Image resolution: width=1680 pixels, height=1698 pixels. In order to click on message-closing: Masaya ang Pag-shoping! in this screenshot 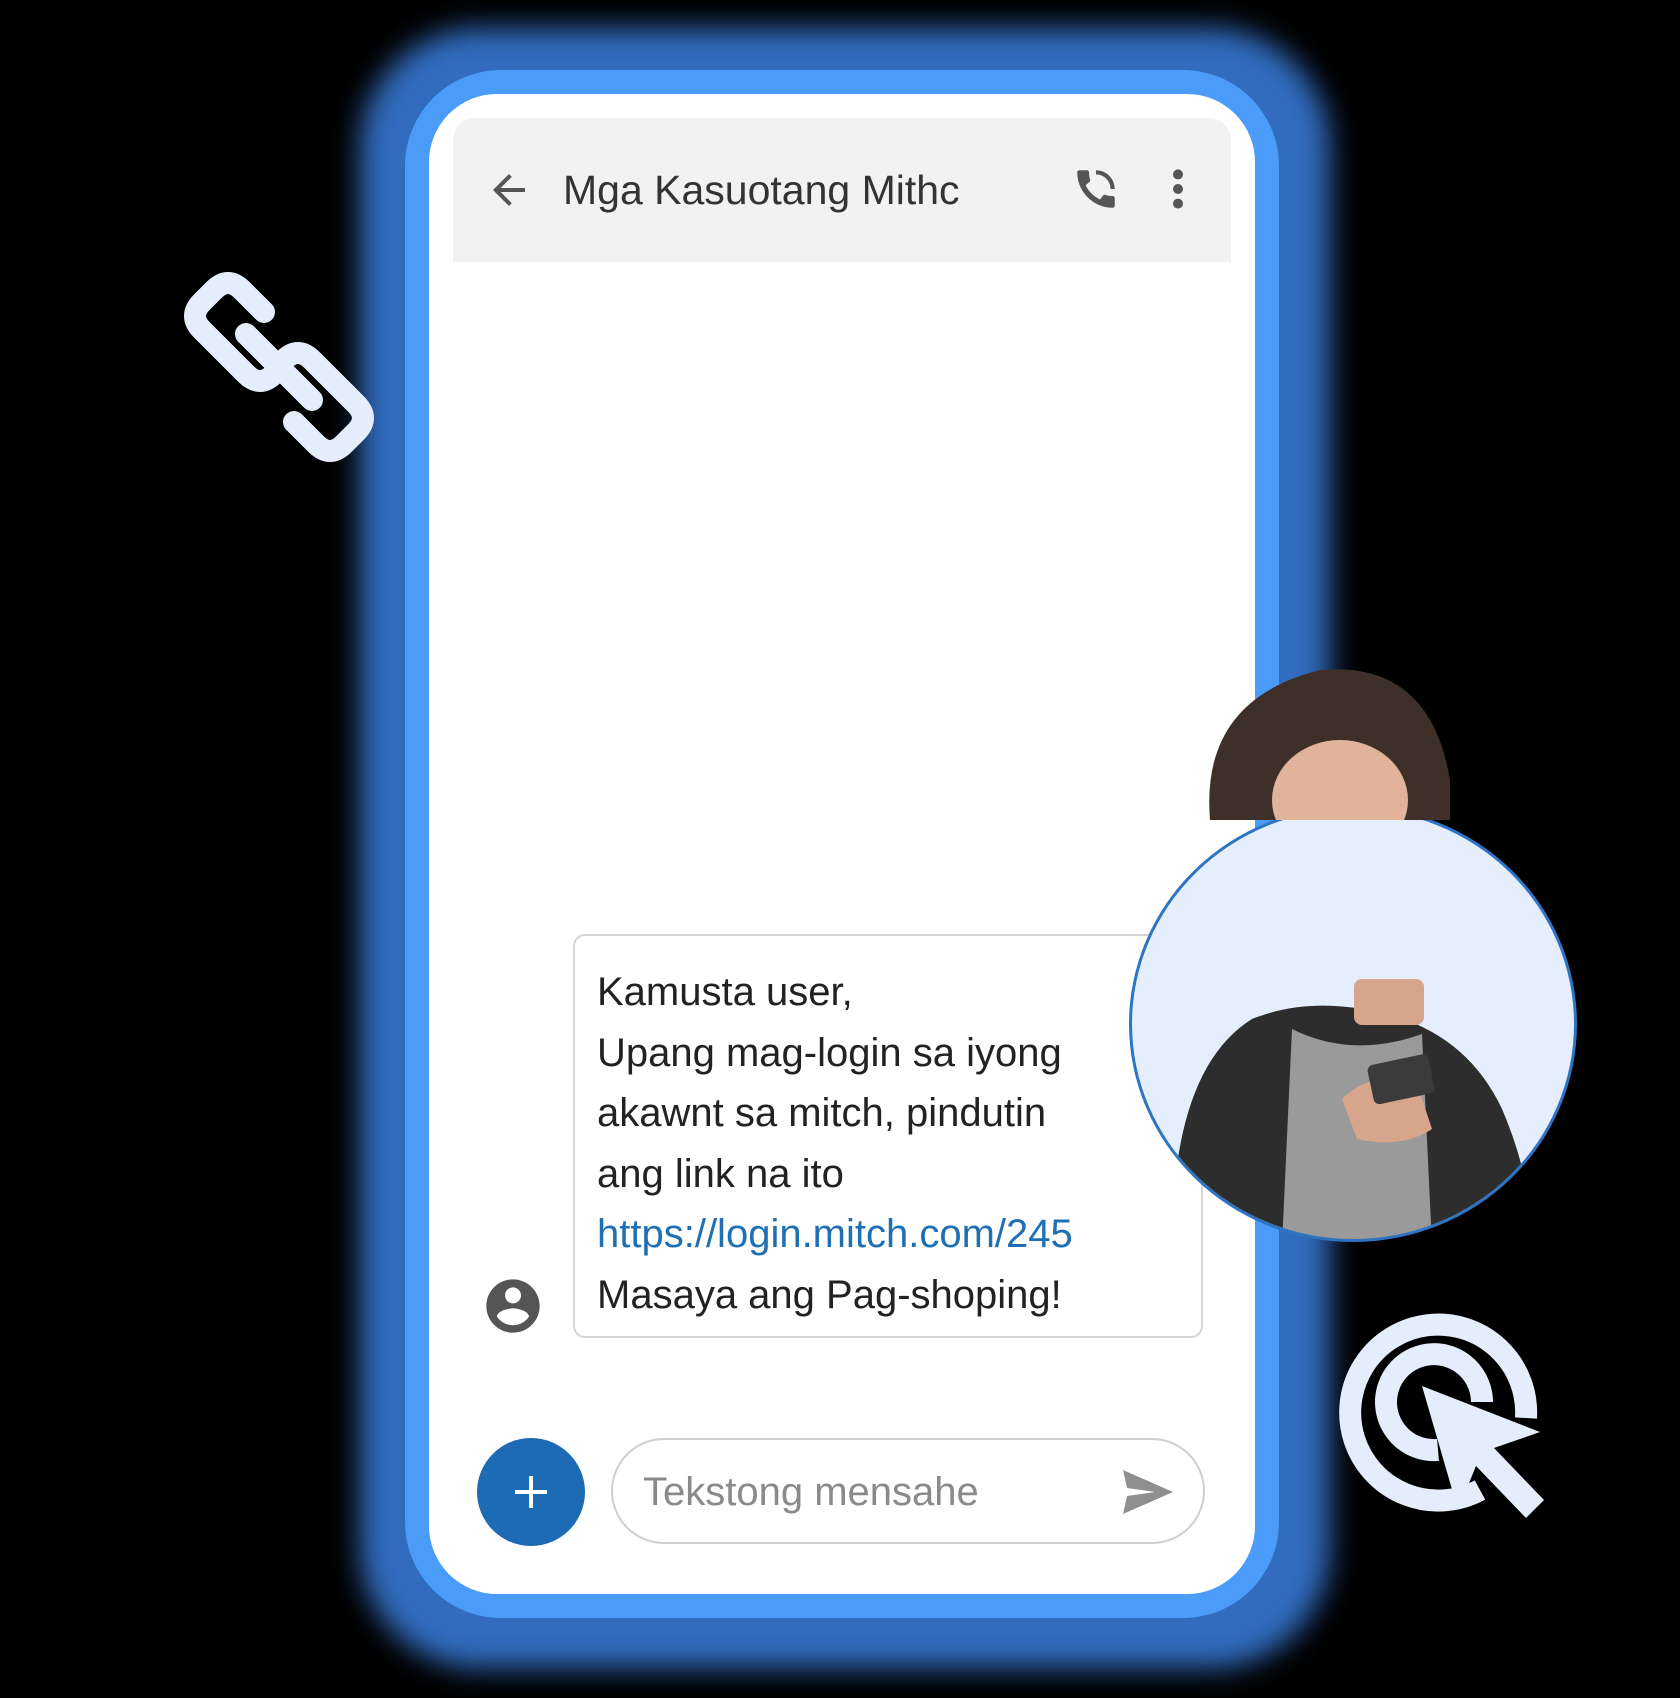, I will do `click(829, 1294)`.